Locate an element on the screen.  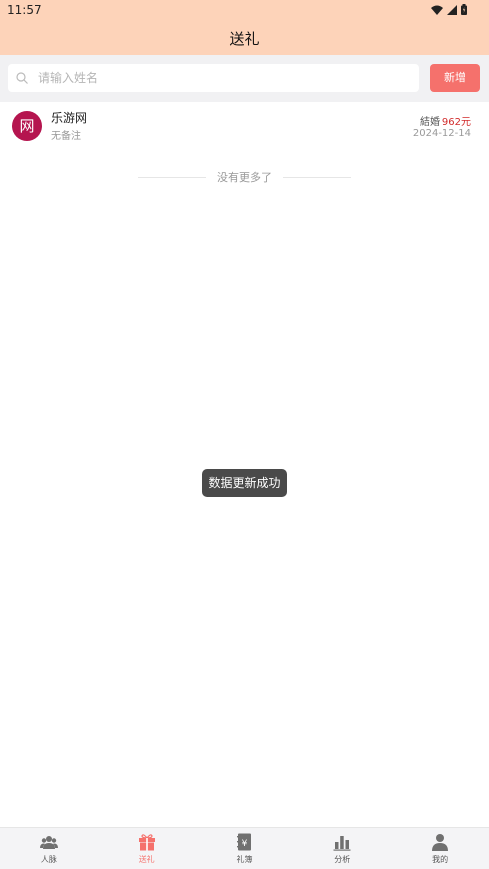
search-row: 新增 is located at coordinates (244, 78).